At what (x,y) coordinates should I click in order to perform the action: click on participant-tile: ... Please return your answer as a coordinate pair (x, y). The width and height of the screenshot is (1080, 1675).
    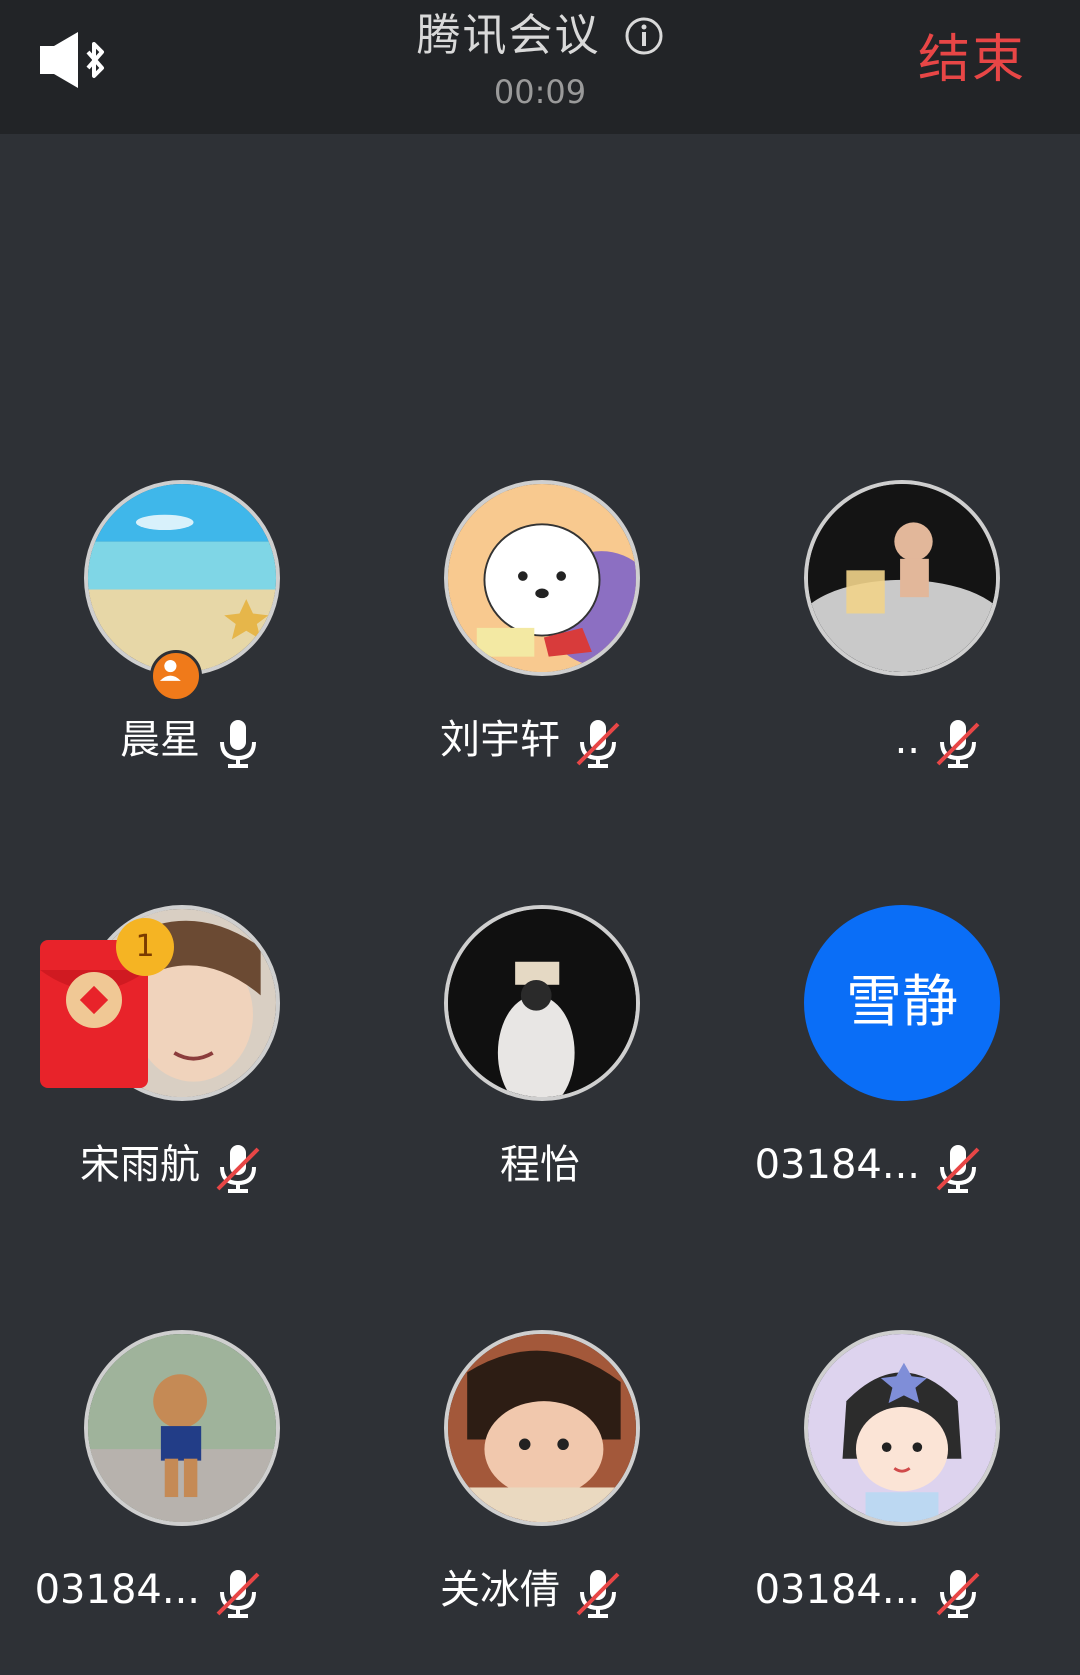
    Looking at the image, I should click on (900, 645).